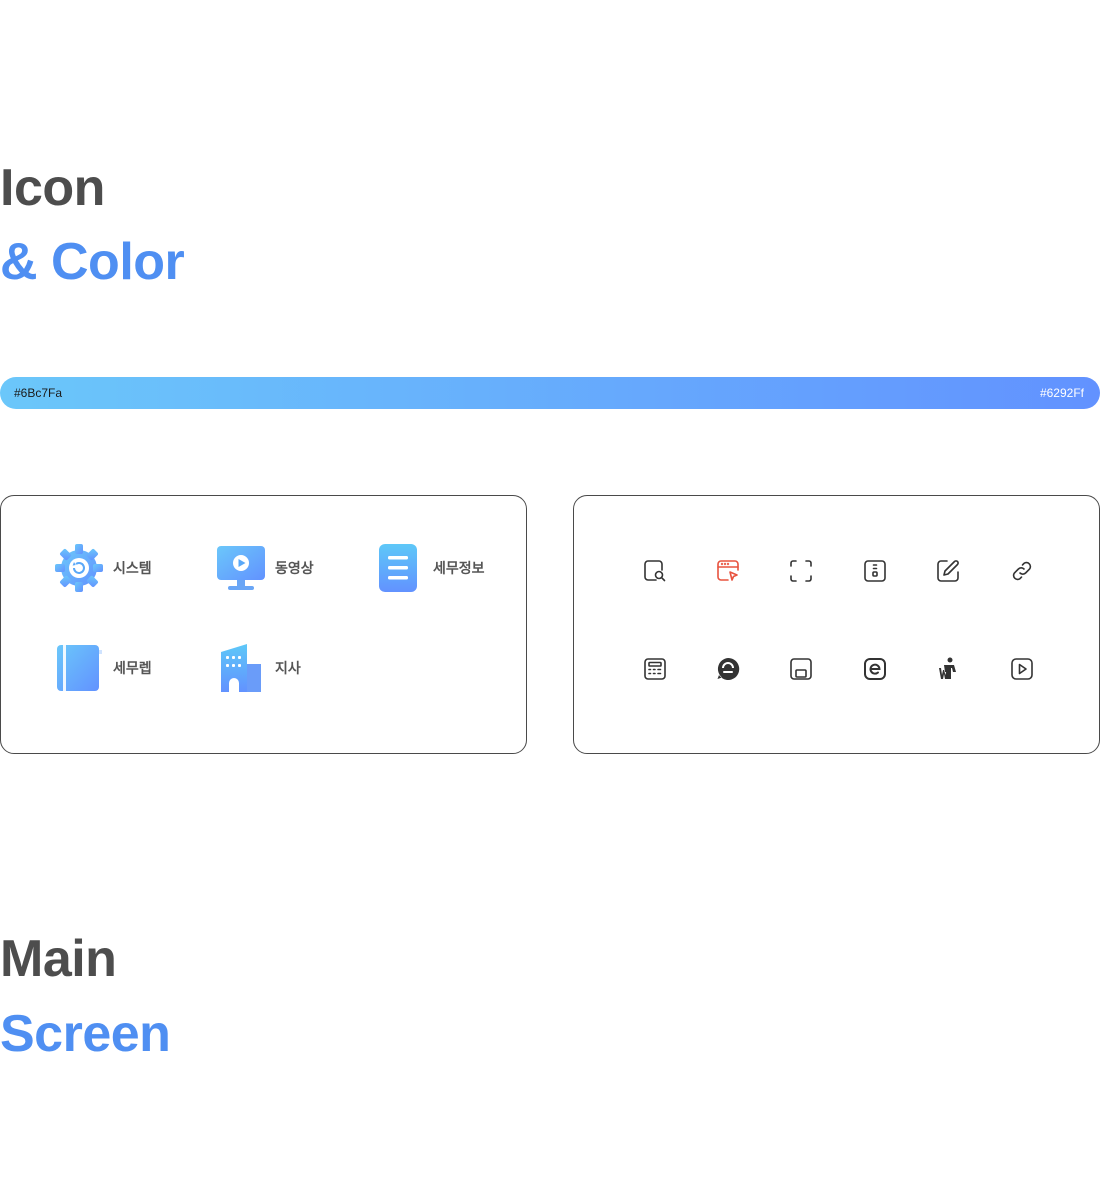  What do you see at coordinates (399, 568) in the screenshot?
I see `document-icon` at bounding box center [399, 568].